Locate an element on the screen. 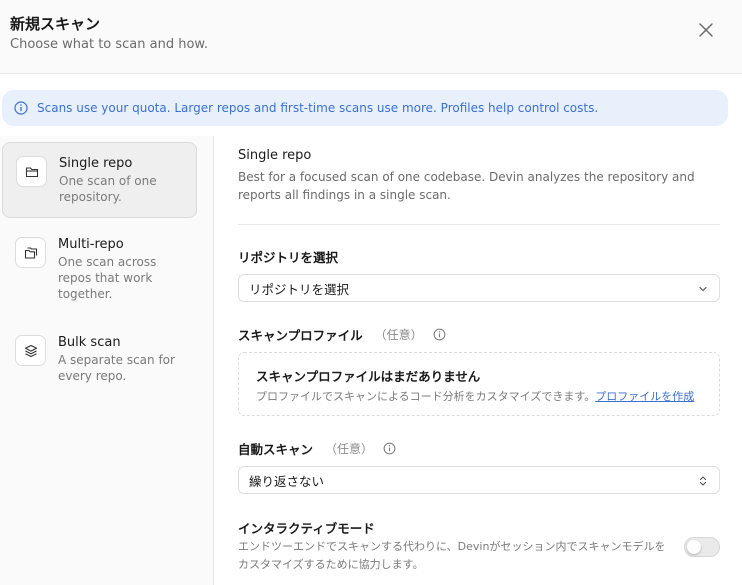  scan-type-title: Bulk scan is located at coordinates (89, 342).